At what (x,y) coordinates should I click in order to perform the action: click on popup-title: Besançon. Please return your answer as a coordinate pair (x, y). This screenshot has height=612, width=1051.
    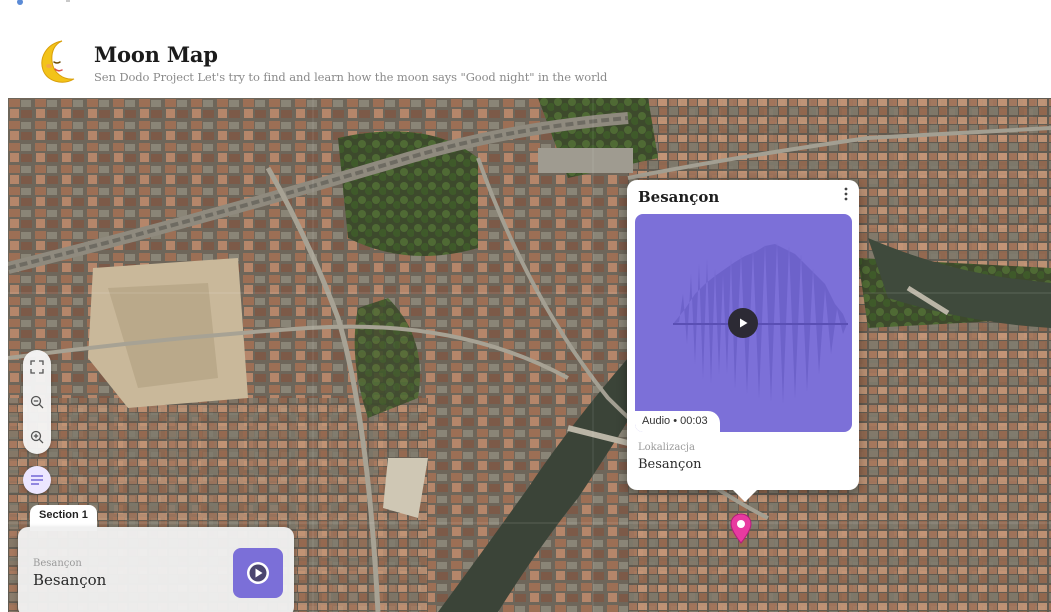
    Looking at the image, I should click on (679, 197).